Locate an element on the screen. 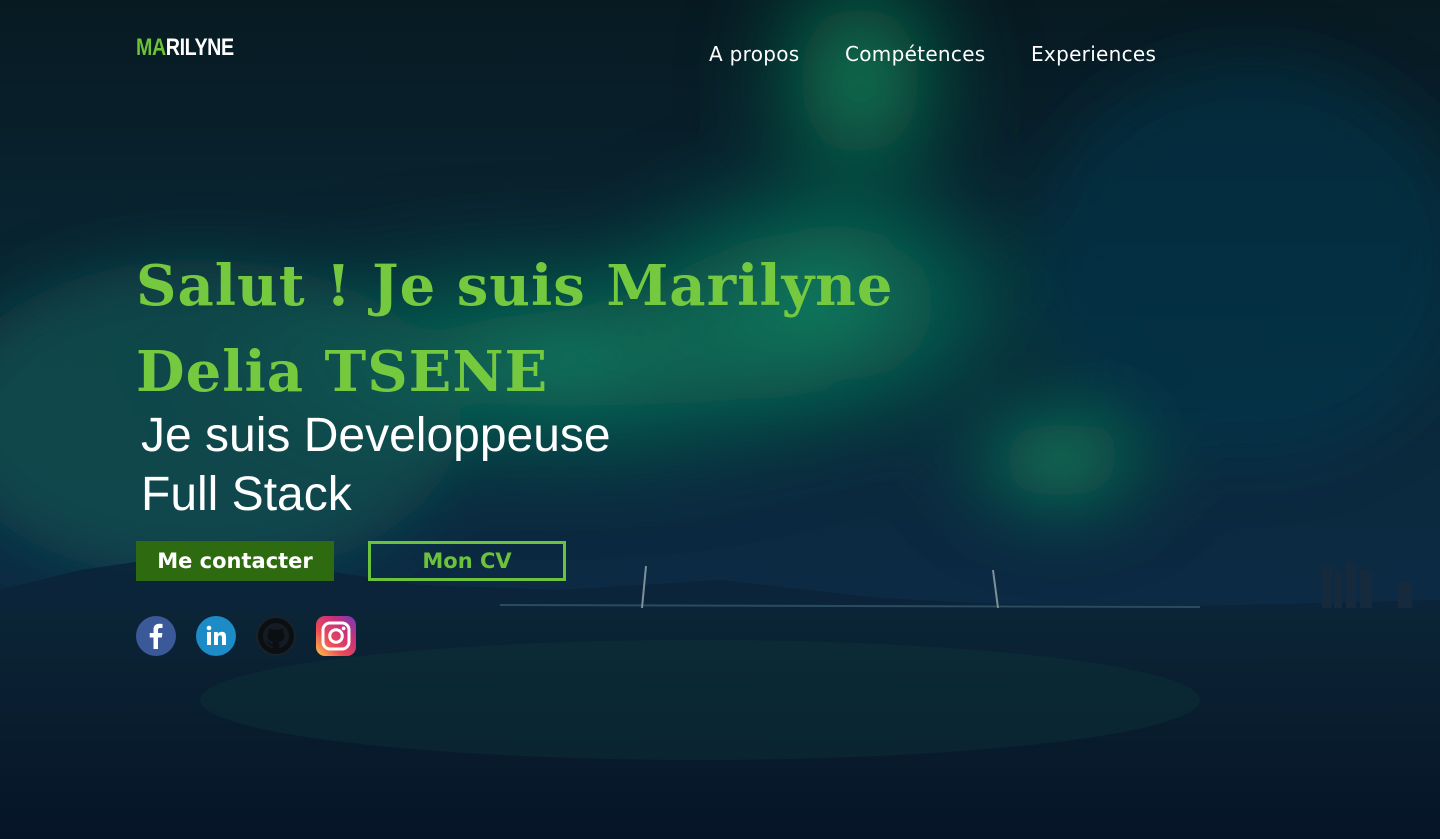  main-navigation: A propos Compétences Experiences is located at coordinates (720, 57).